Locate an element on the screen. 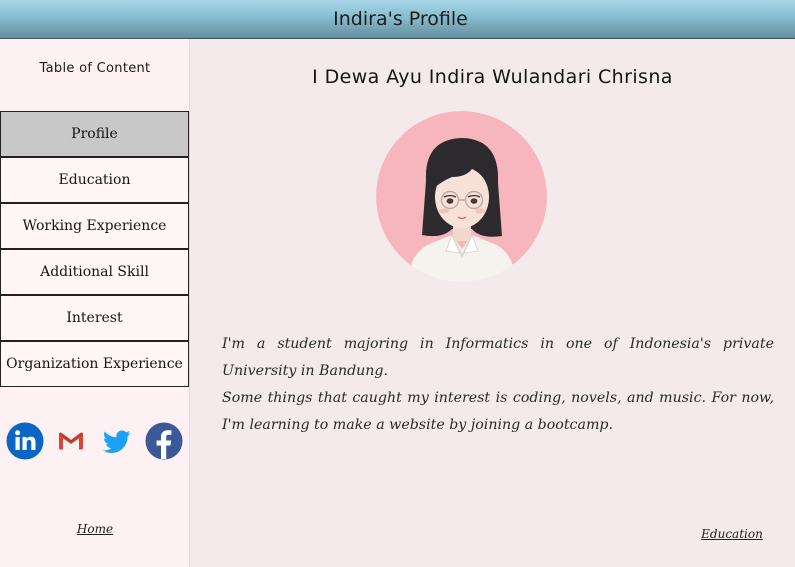 This screenshot has width=795, height=567. twitter-icon is located at coordinates (117, 442).